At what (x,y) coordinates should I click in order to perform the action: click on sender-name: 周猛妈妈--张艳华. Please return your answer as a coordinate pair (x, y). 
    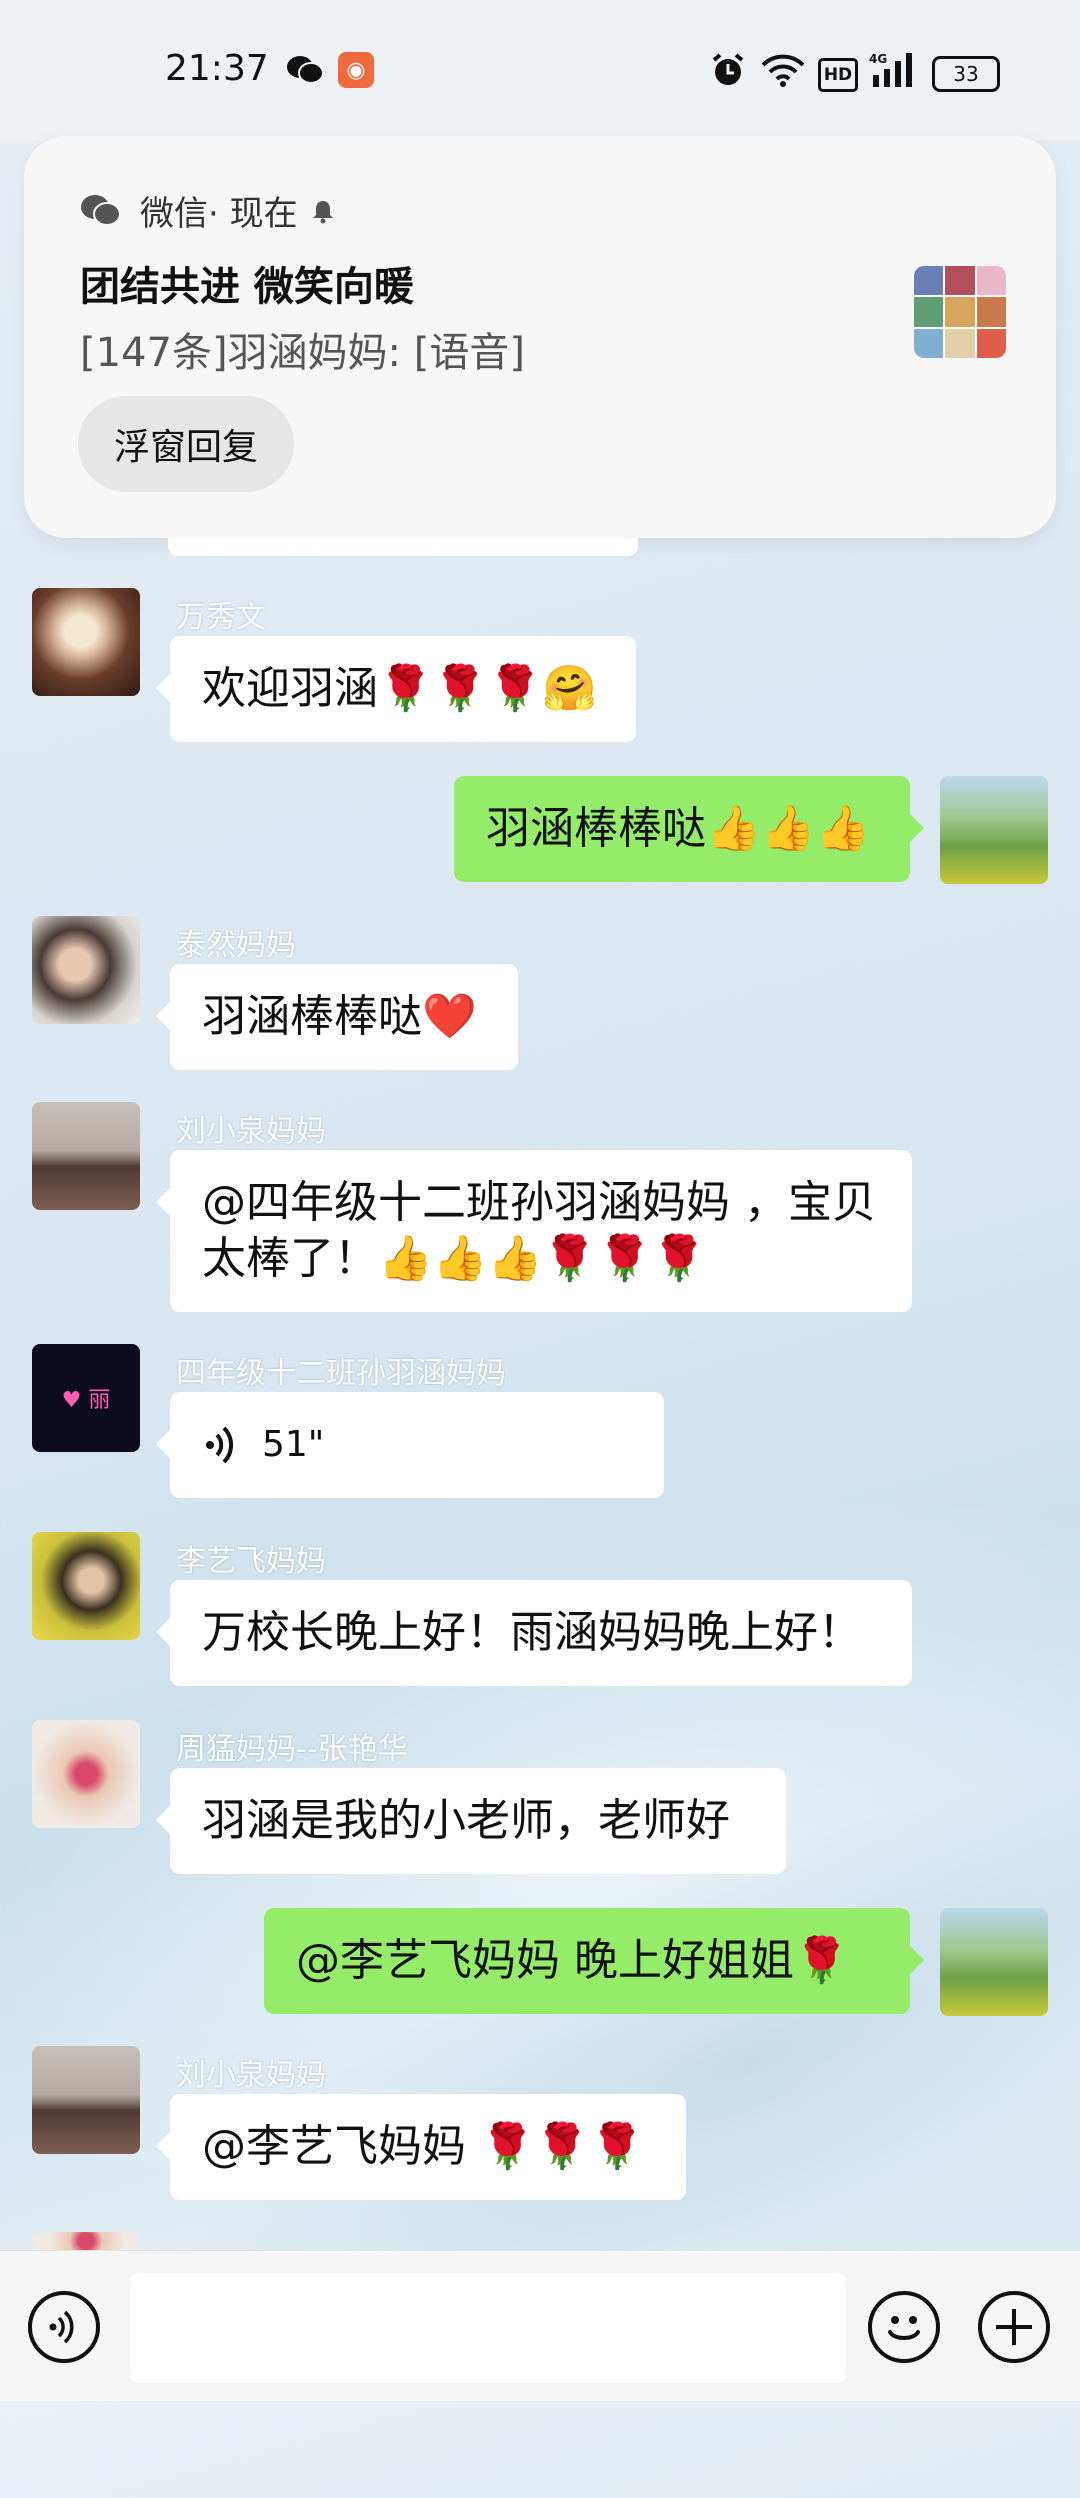
    Looking at the image, I should click on (292, 1749).